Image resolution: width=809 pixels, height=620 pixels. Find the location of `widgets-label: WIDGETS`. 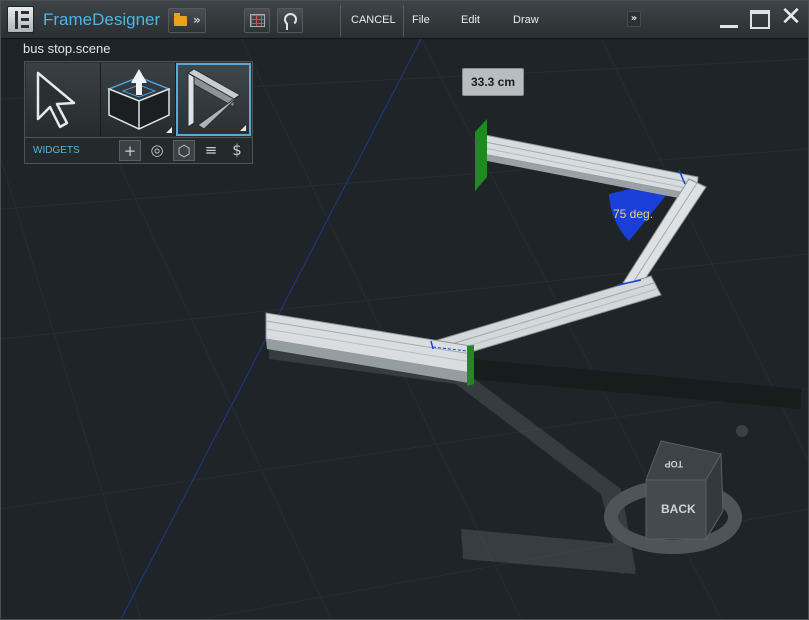

widgets-label: WIDGETS is located at coordinates (56, 150).